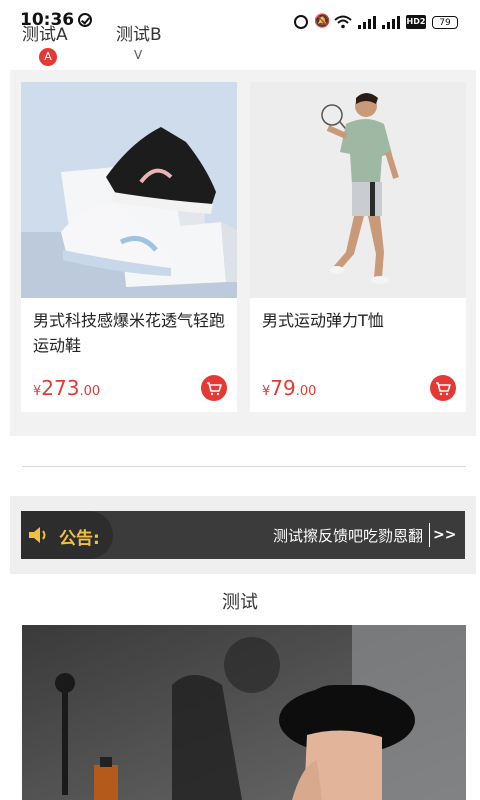 The height and width of the screenshot is (800, 480). What do you see at coordinates (60, 388) in the screenshot?
I see `price-integer: 273` at bounding box center [60, 388].